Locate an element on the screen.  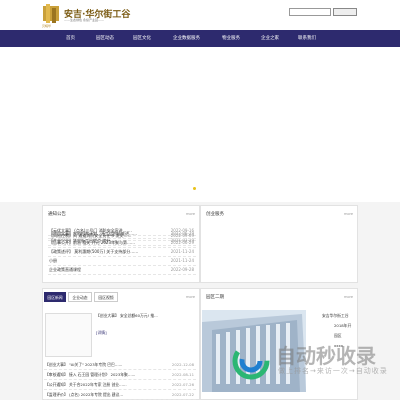
tab-park-news: 园区新闻 is located at coordinates (55, 297).